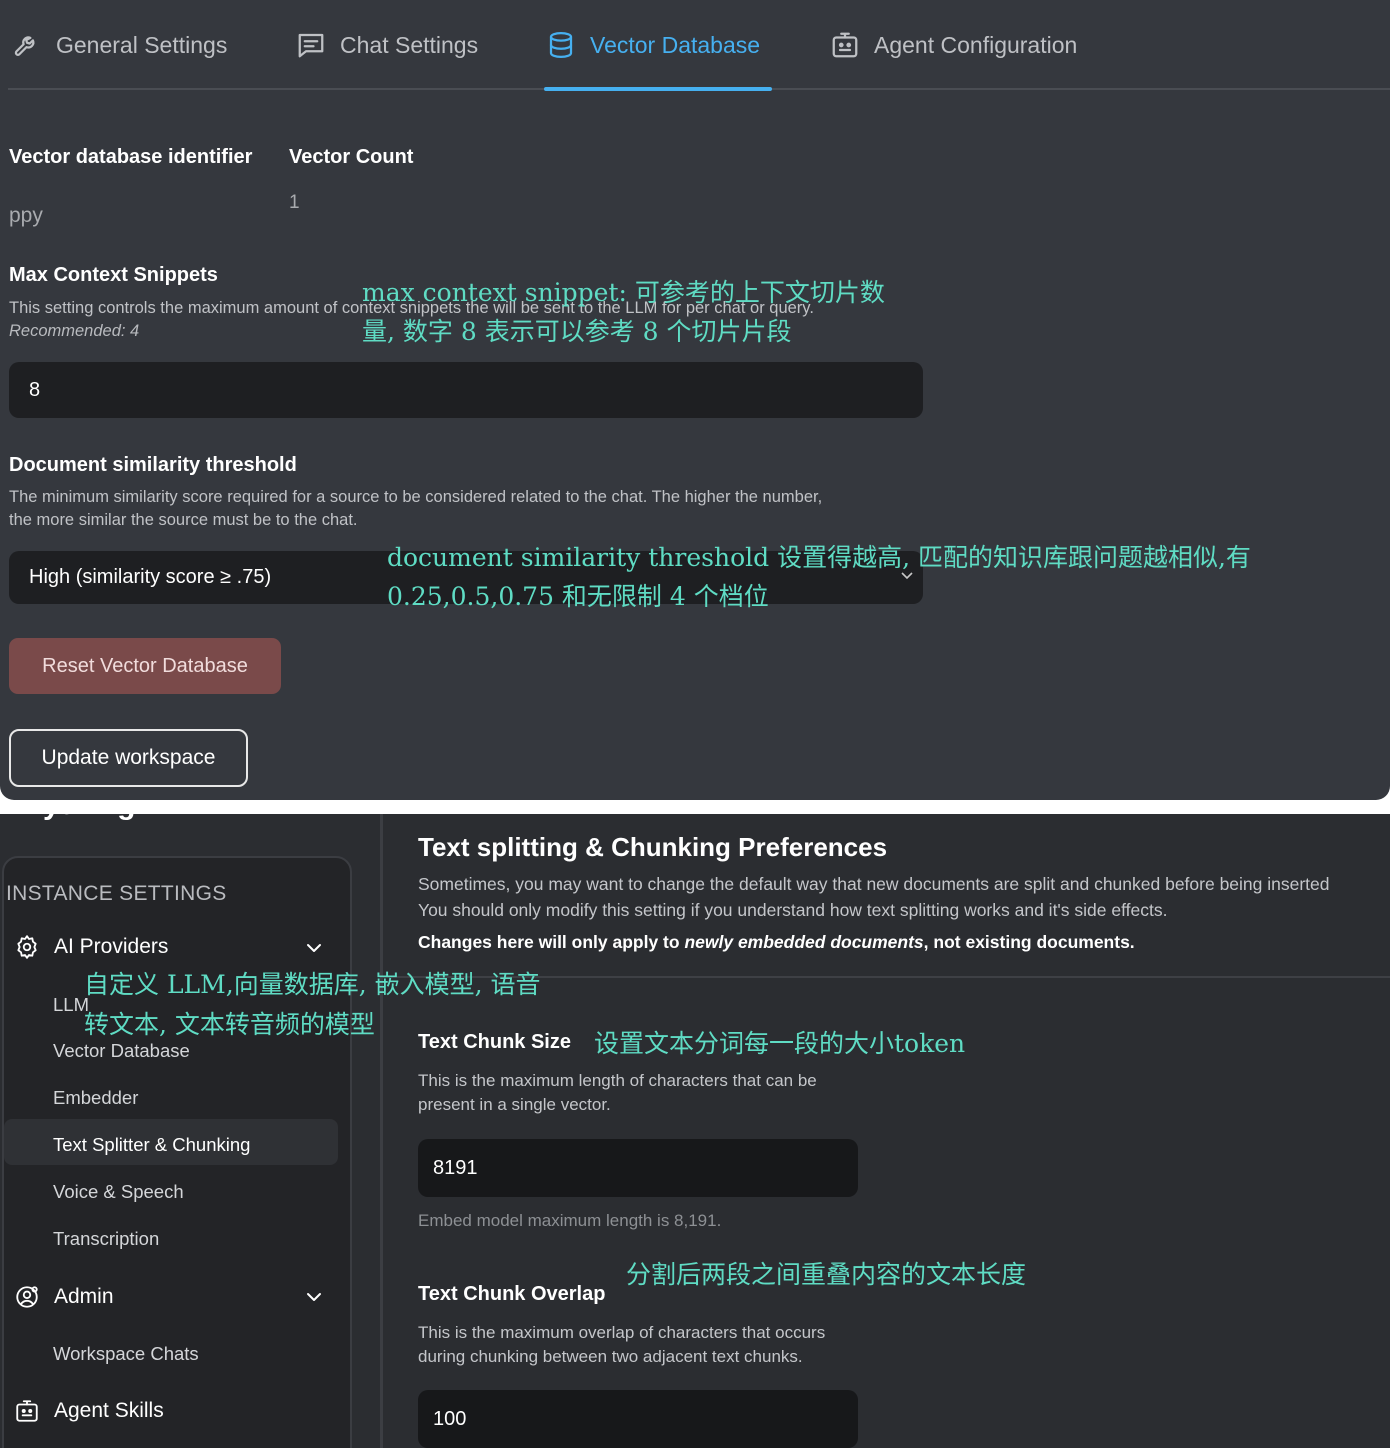  Describe the element at coordinates (95, 1098) in the screenshot. I see `sidebar-item-embedder: Embedder` at that location.